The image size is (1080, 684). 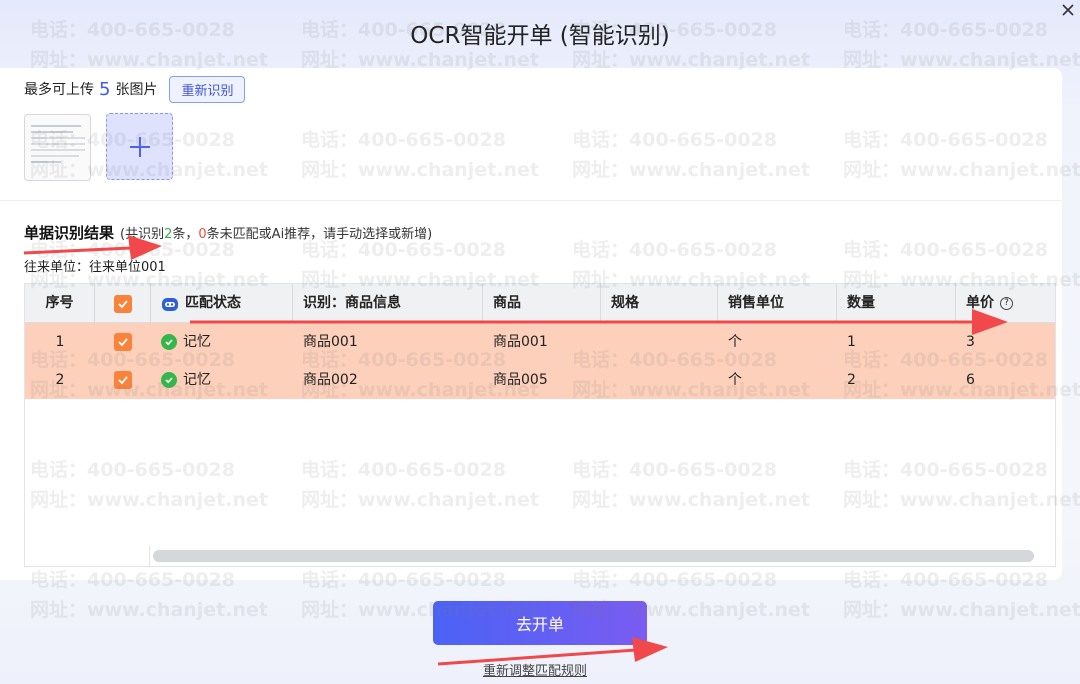 I want to click on upload-limit-row: 最多可上传 5 张图片 重新识别, so click(x=135, y=89).